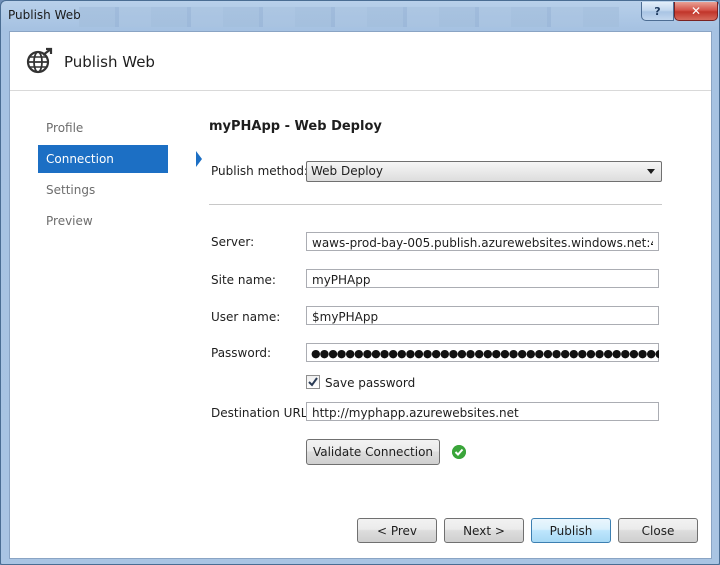  I want to click on nav-item-profile: Profile, so click(107, 128).